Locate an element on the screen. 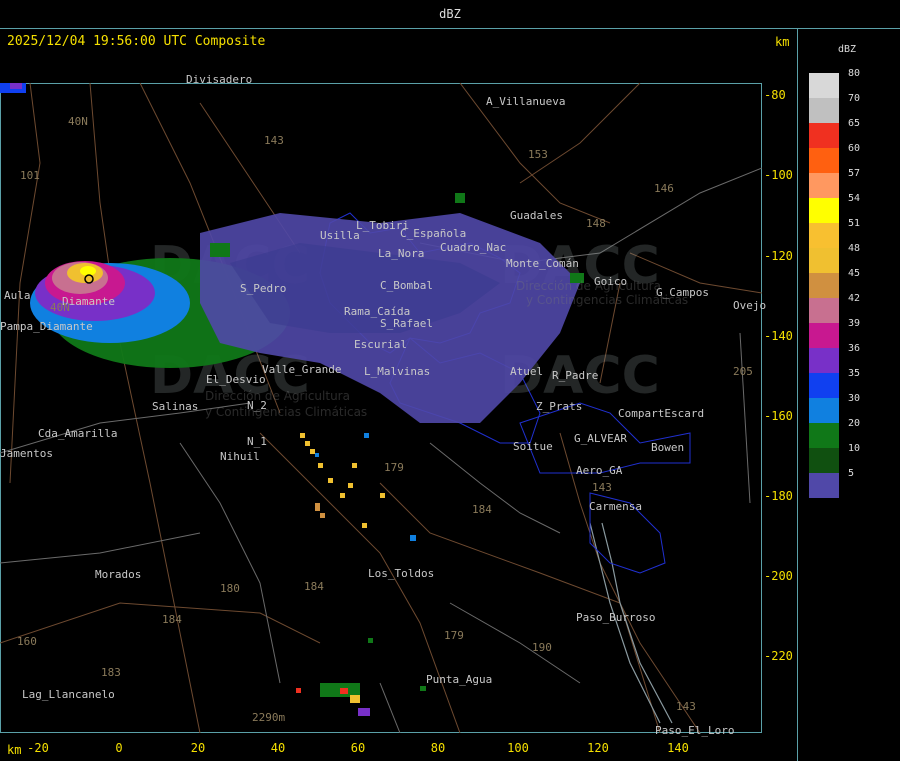 Image resolution: width=900 pixels, height=761 pixels. place-label: G_ALVEAR is located at coordinates (600, 438).